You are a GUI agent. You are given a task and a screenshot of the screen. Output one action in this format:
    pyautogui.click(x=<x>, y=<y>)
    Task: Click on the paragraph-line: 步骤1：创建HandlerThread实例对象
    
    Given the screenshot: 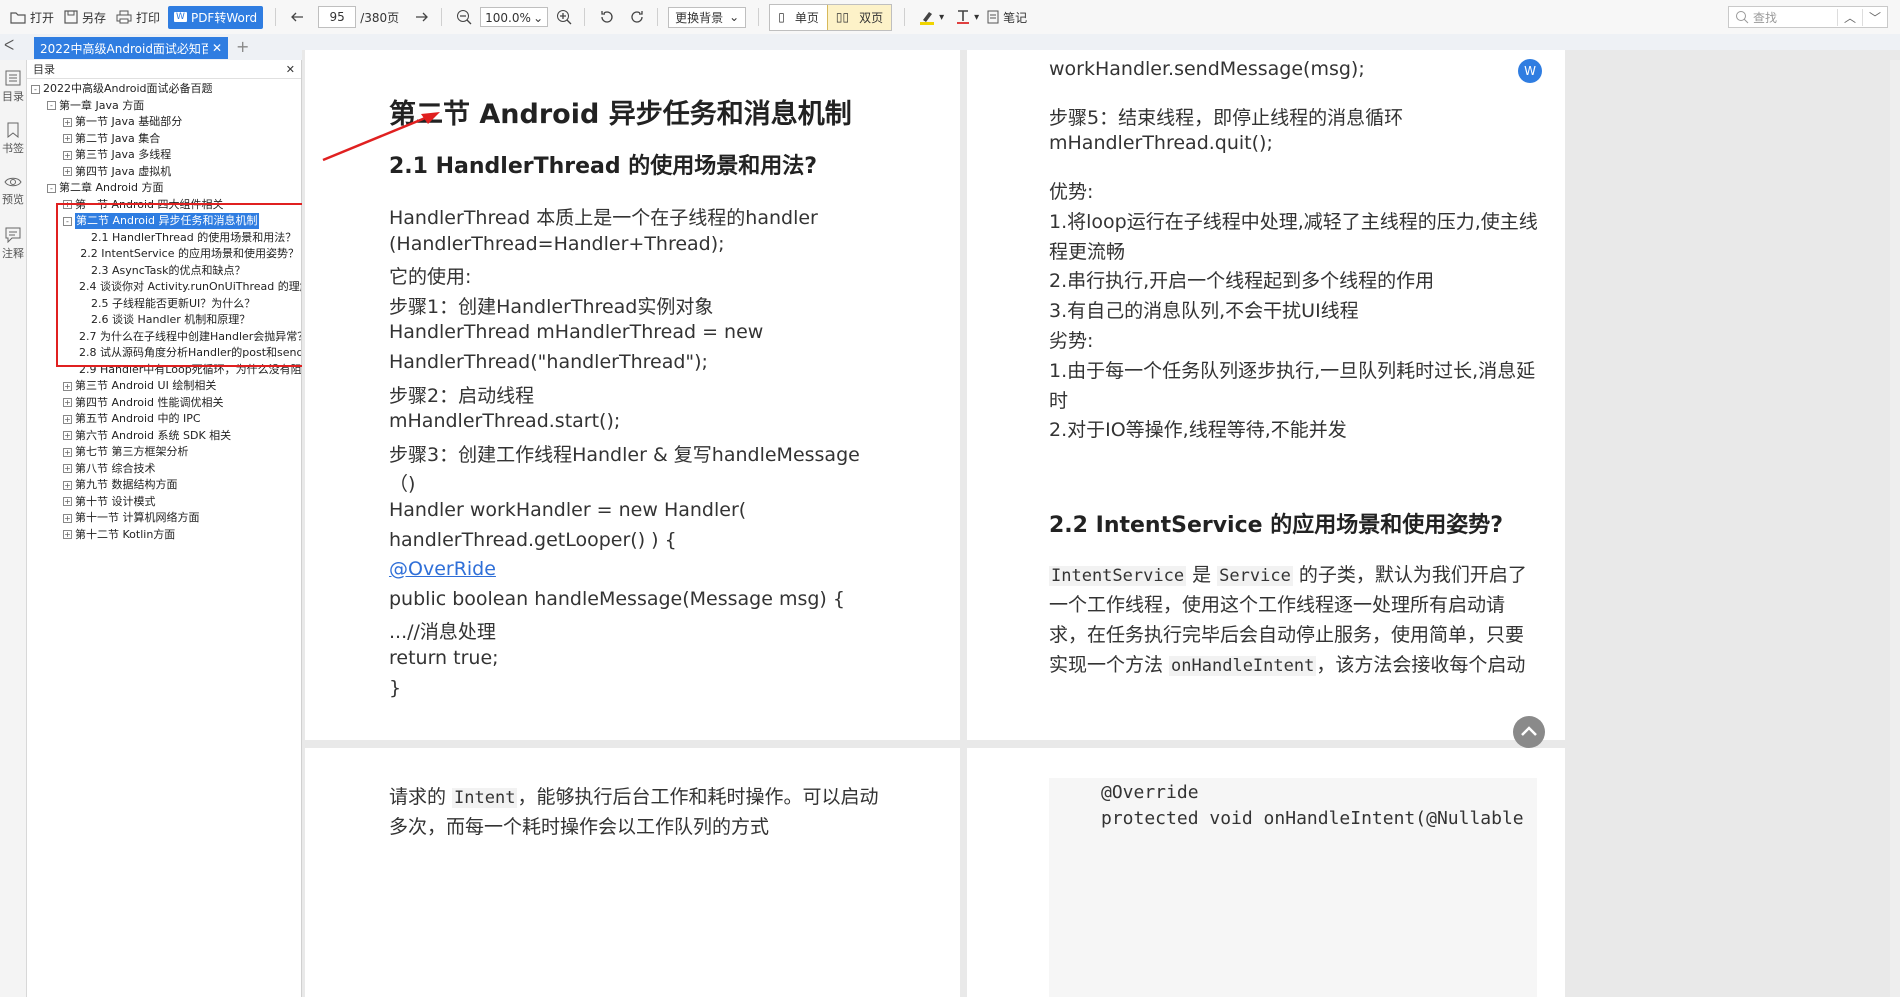 What is the action you would take?
    pyautogui.click(x=551, y=306)
    